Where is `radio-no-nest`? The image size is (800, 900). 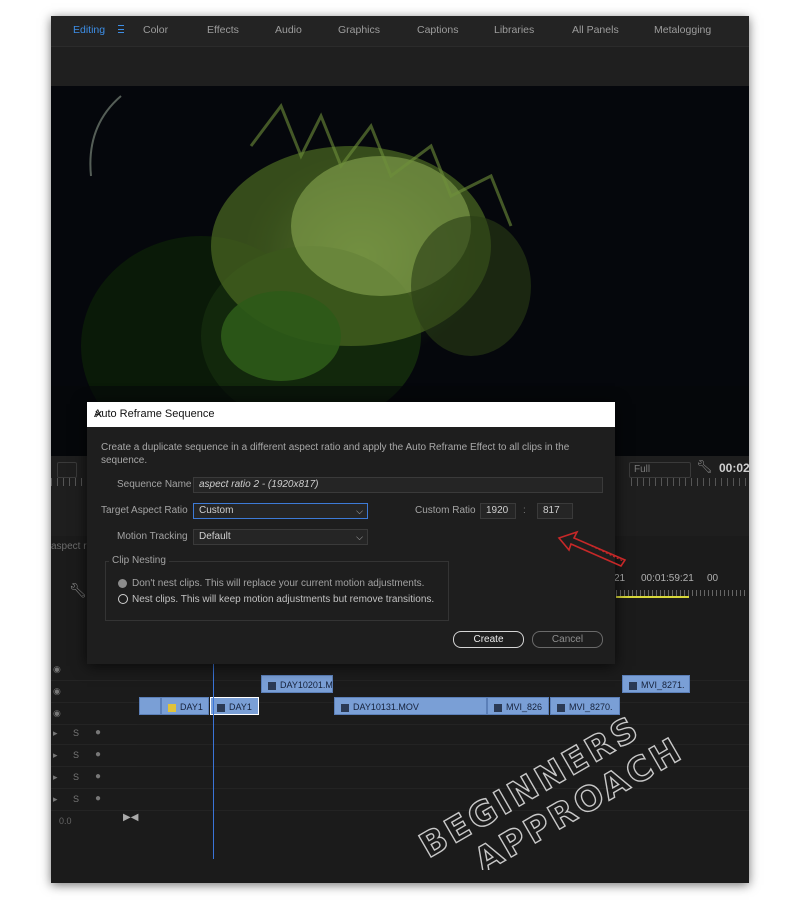
radio-no-nest is located at coordinates (122, 583).